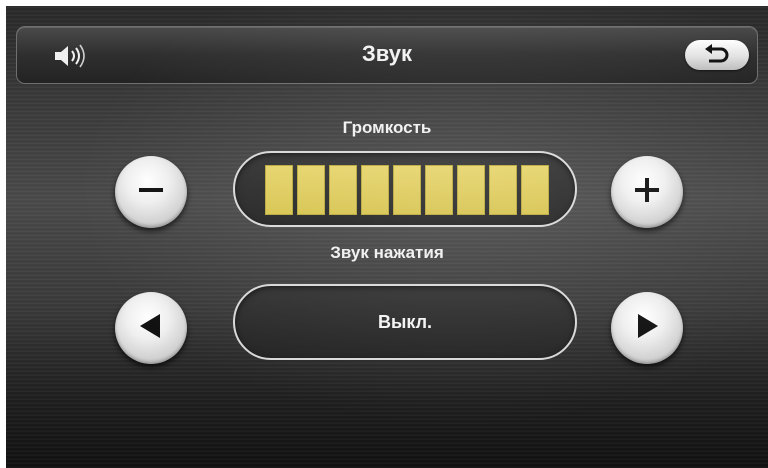 The width and height of the screenshot is (768, 468). I want to click on right-triangle-icon, so click(647, 328).